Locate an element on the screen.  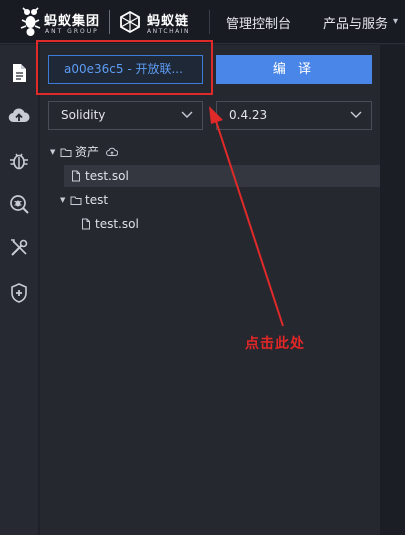
nav-console: 管理控制台 is located at coordinates (258, 22).